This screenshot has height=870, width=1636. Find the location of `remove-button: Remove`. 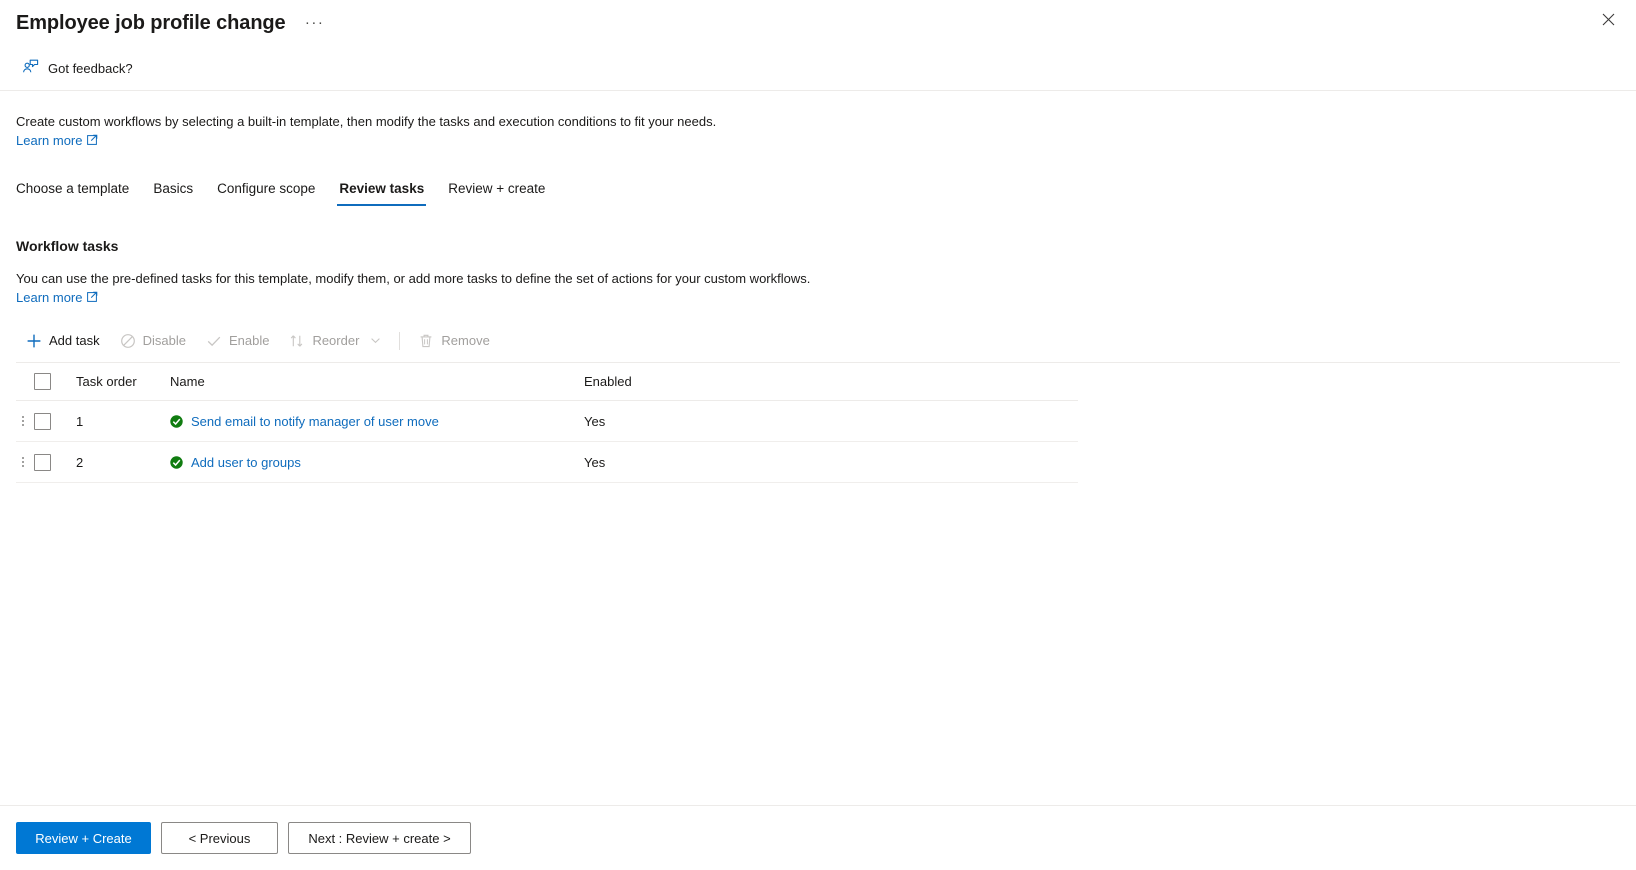

remove-button: Remove is located at coordinates (453, 341).